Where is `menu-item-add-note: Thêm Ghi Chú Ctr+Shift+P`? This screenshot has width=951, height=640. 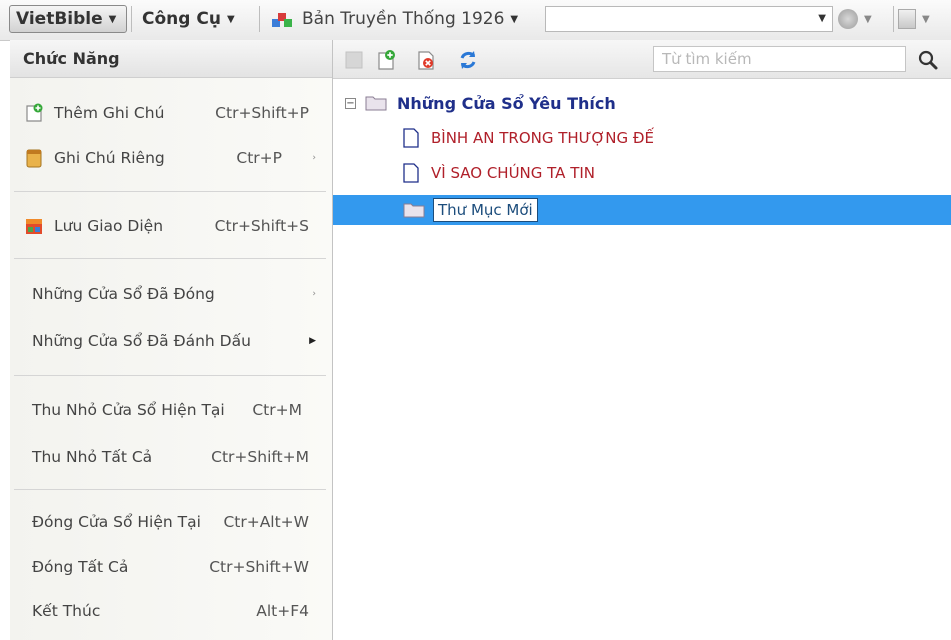
menu-item-add-note: Thêm Ghi Chú Ctr+Shift+P is located at coordinates (171, 113).